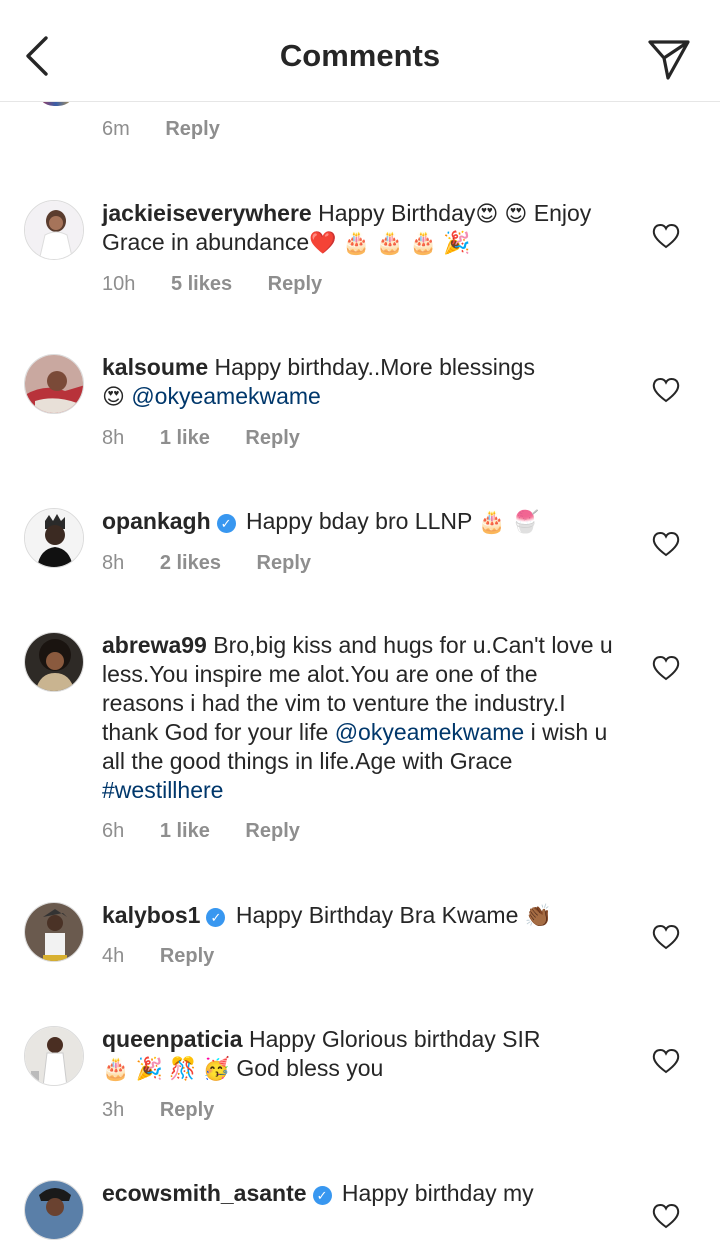 The height and width of the screenshot is (1240, 720). What do you see at coordinates (113, 956) in the screenshot?
I see `comment-time: 4h` at bounding box center [113, 956].